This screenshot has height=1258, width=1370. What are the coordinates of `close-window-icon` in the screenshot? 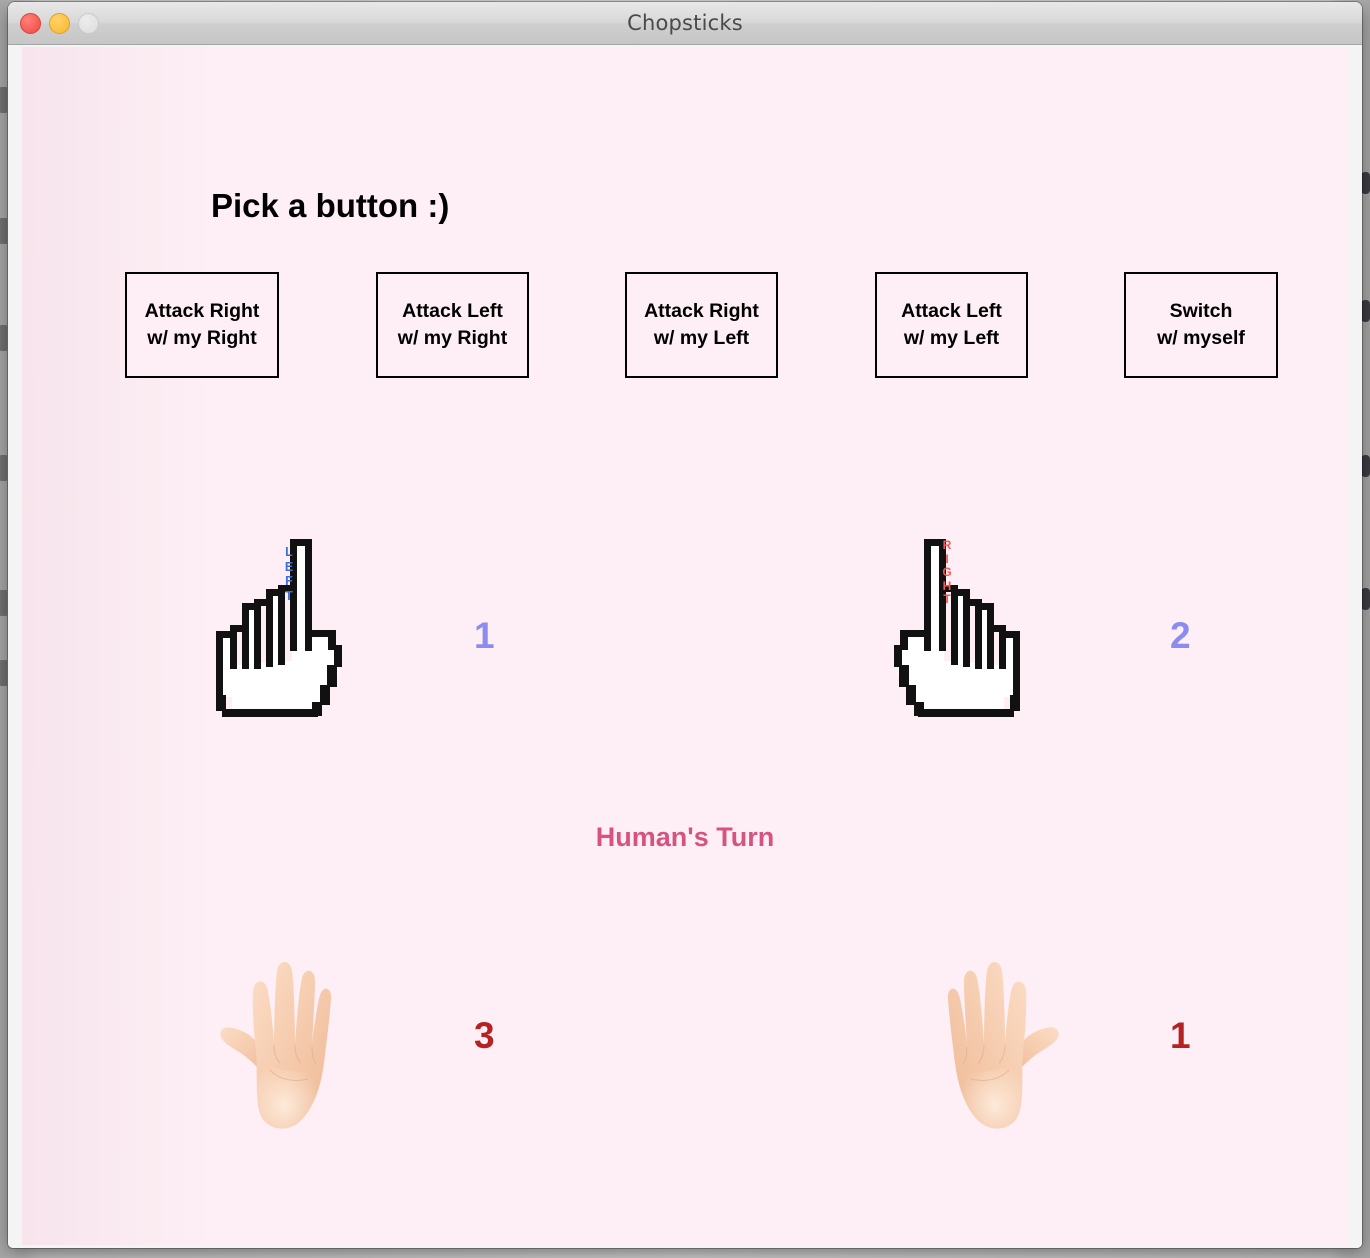 It's located at (30, 23).